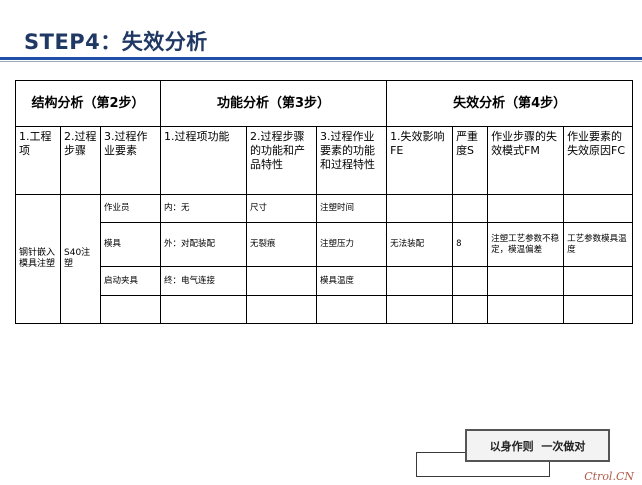  What do you see at coordinates (204, 244) in the screenshot?
I see `table-cell: 外：对配装配` at bounding box center [204, 244].